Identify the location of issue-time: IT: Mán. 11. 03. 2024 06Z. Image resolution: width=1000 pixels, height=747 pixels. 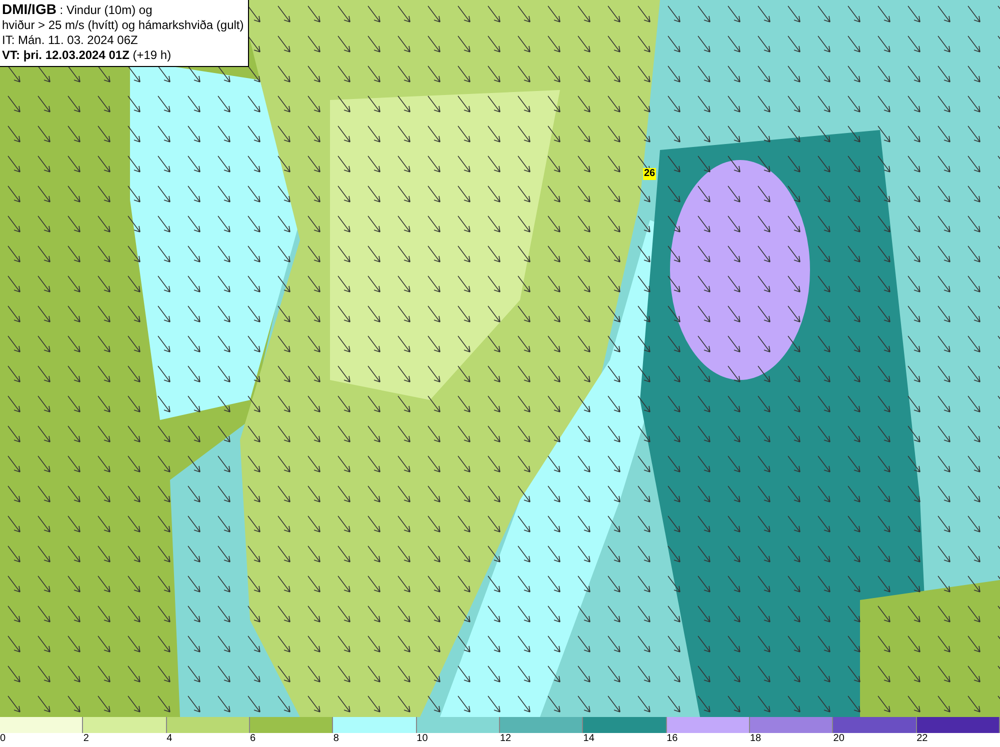
(70, 40).